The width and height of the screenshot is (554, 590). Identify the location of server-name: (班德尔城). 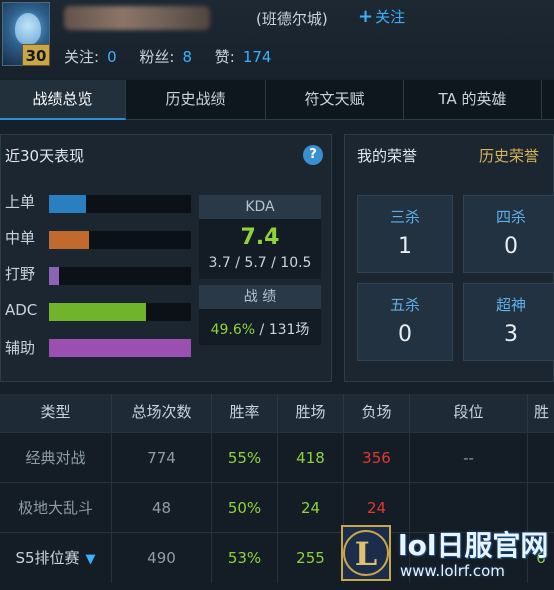
(292, 19).